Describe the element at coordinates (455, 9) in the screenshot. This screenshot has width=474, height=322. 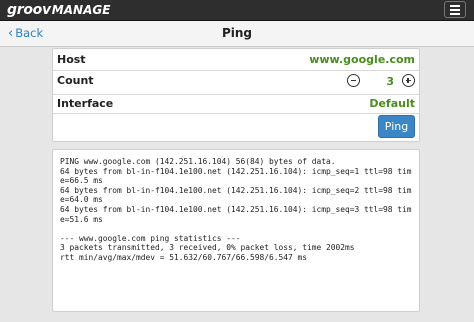
I see `hamburger-menu-button` at that location.